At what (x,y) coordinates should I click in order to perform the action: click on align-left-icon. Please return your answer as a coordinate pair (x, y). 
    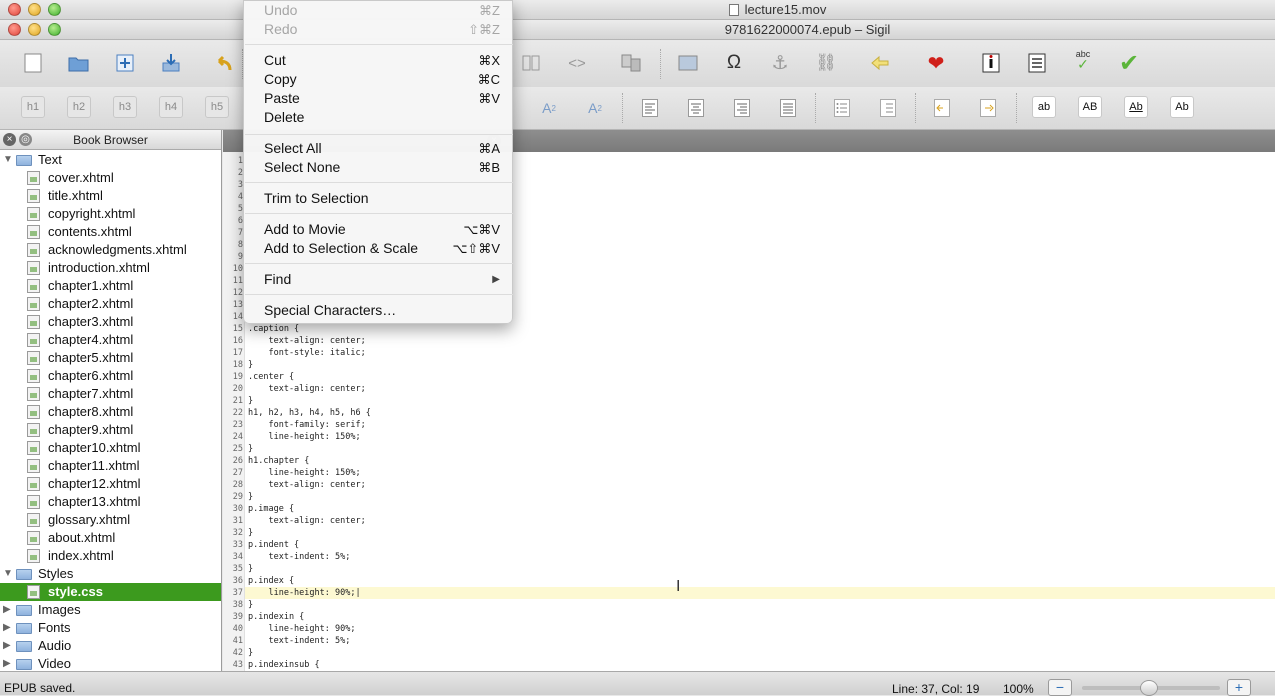
    Looking at the image, I should click on (650, 108).